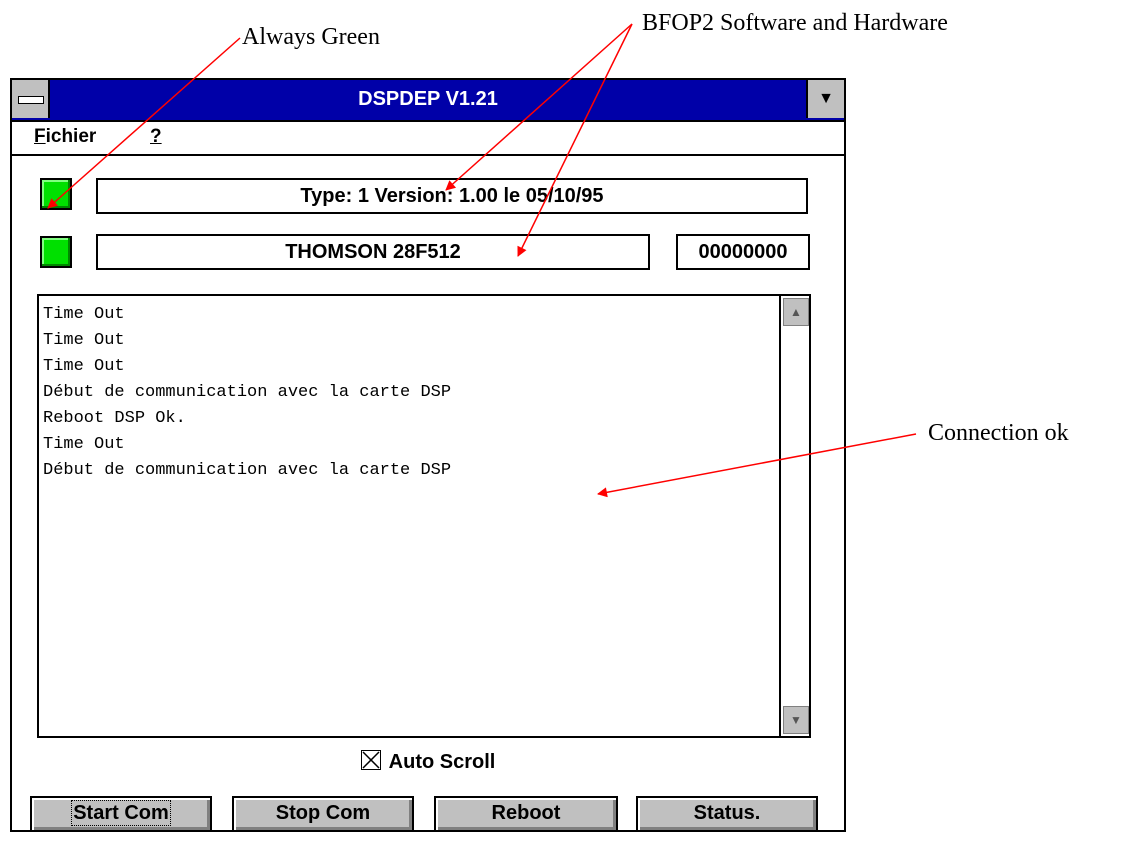 The image size is (1138, 864). What do you see at coordinates (71, 136) in the screenshot?
I see `menu-fichier-label: ichier` at bounding box center [71, 136].